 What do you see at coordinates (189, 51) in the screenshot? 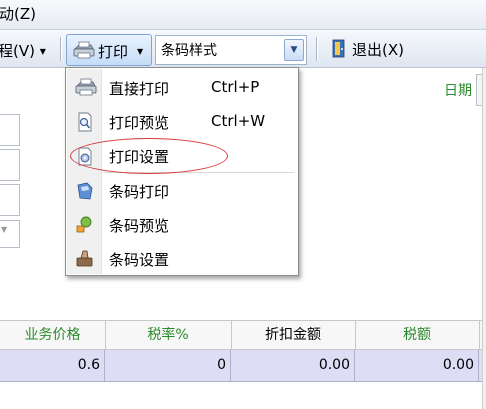
I see `barcode-style-value: 条码样式` at bounding box center [189, 51].